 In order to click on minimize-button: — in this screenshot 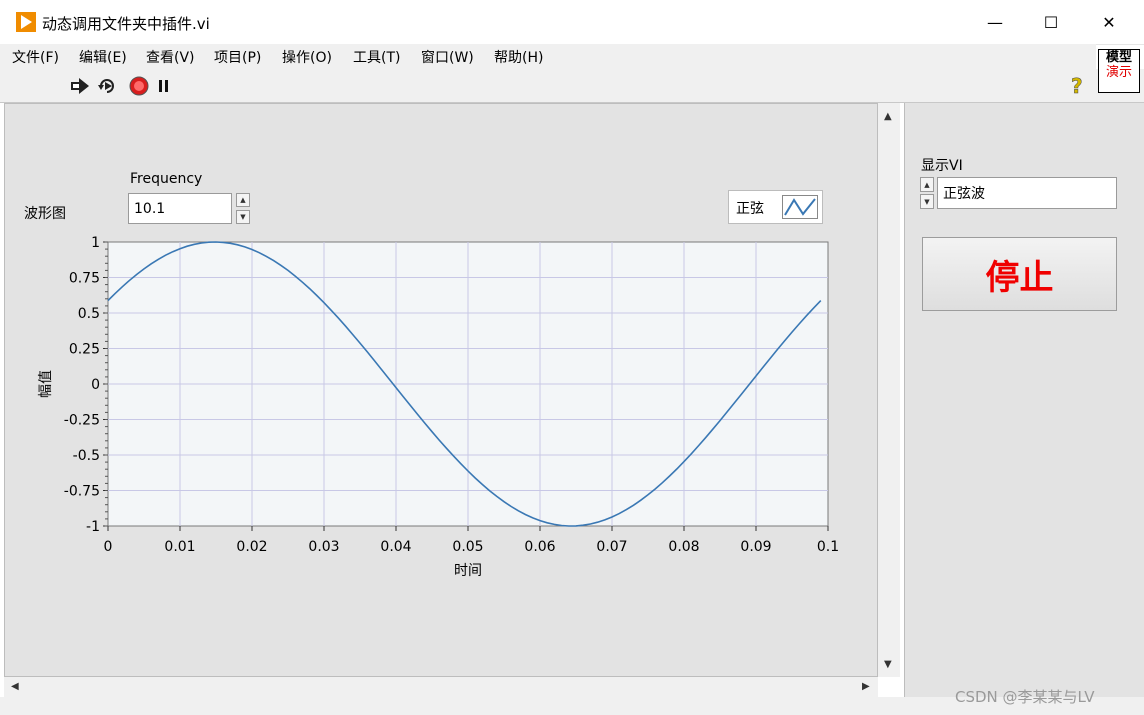, I will do `click(995, 22)`.